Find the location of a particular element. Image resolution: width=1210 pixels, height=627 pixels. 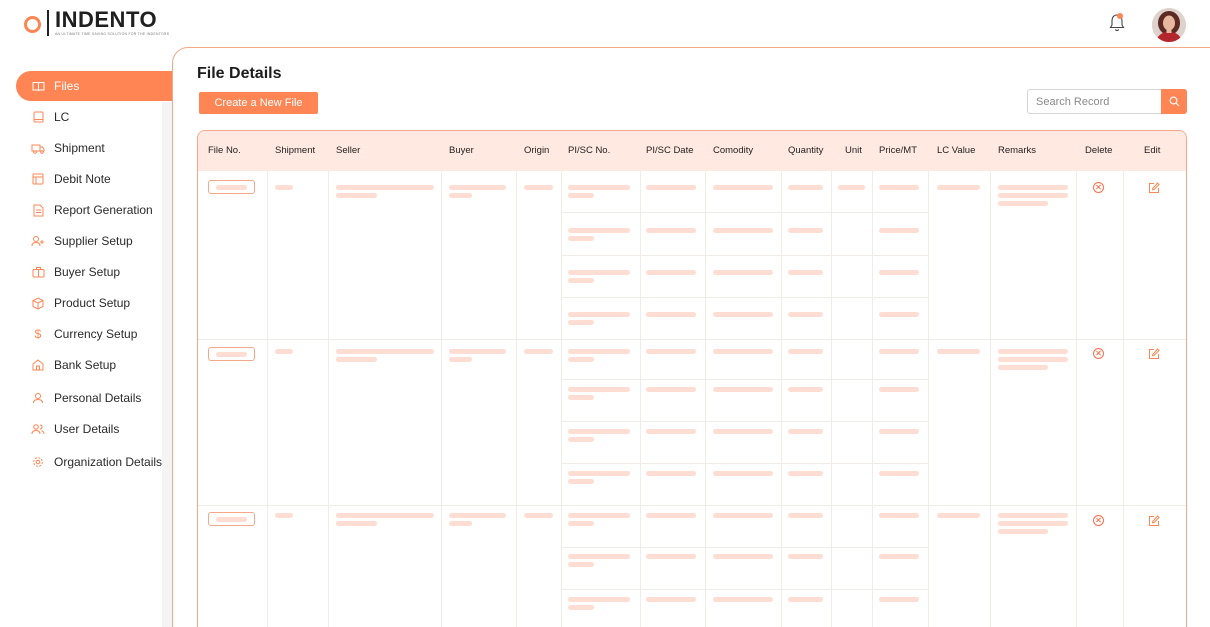

column-header: PI/SC Date is located at coordinates (670, 150).